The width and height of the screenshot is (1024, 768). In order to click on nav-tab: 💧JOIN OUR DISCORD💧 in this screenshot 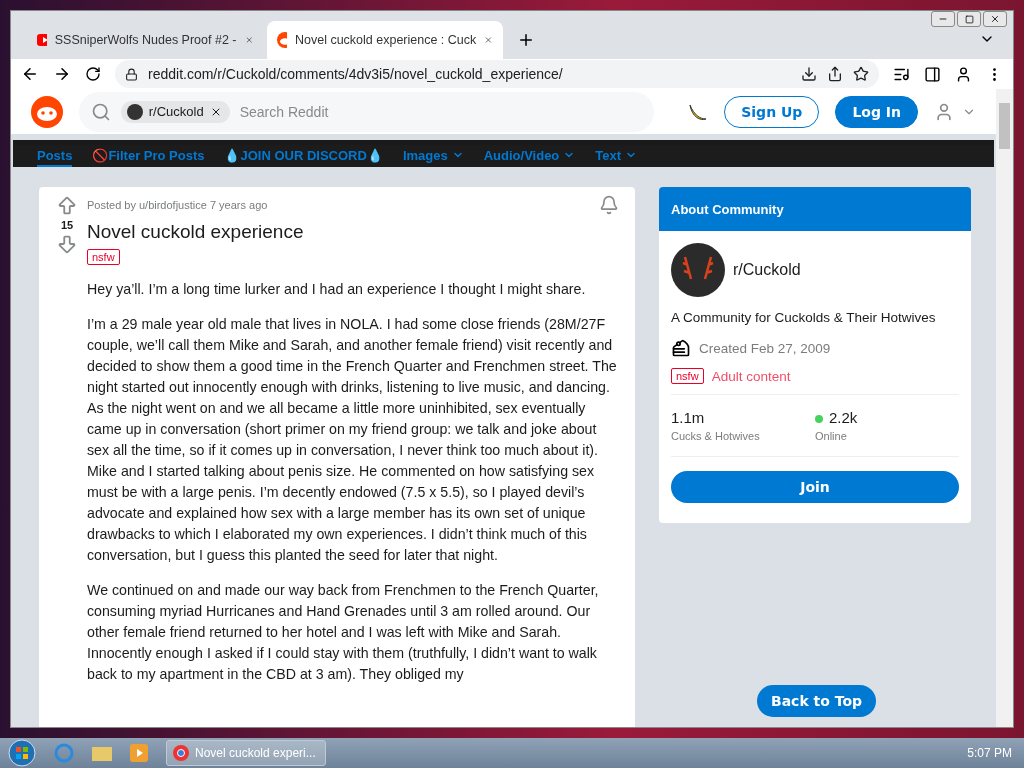, I will do `click(303, 156)`.